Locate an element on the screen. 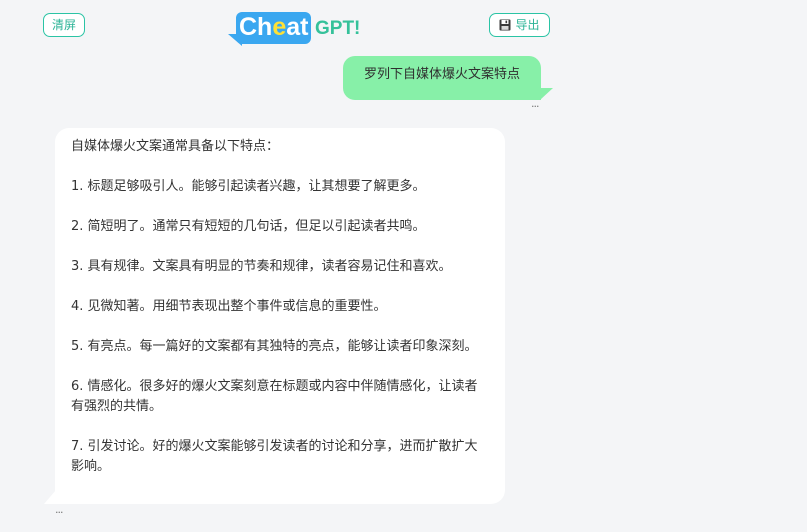  bot-message-line-4: 4. 见微知著。用细节表现出整个事件或信息的重要性。 is located at coordinates (229, 306).